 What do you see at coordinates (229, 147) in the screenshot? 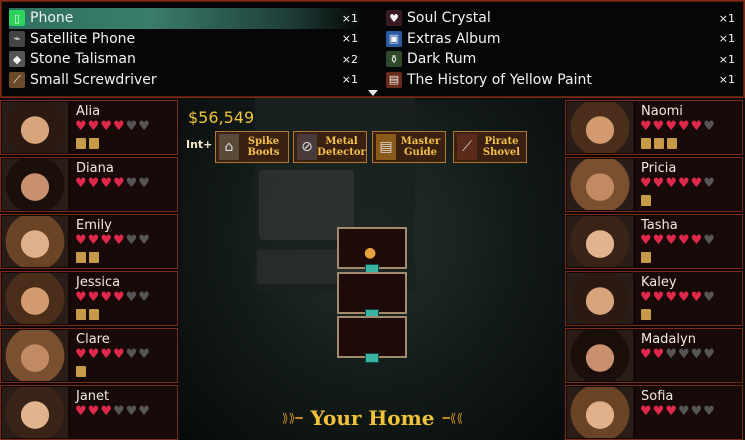
I see `boots-icon: ⌂` at bounding box center [229, 147].